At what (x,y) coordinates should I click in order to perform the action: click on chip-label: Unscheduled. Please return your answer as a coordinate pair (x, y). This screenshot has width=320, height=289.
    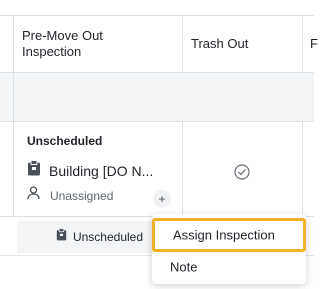
    Looking at the image, I should click on (108, 237).